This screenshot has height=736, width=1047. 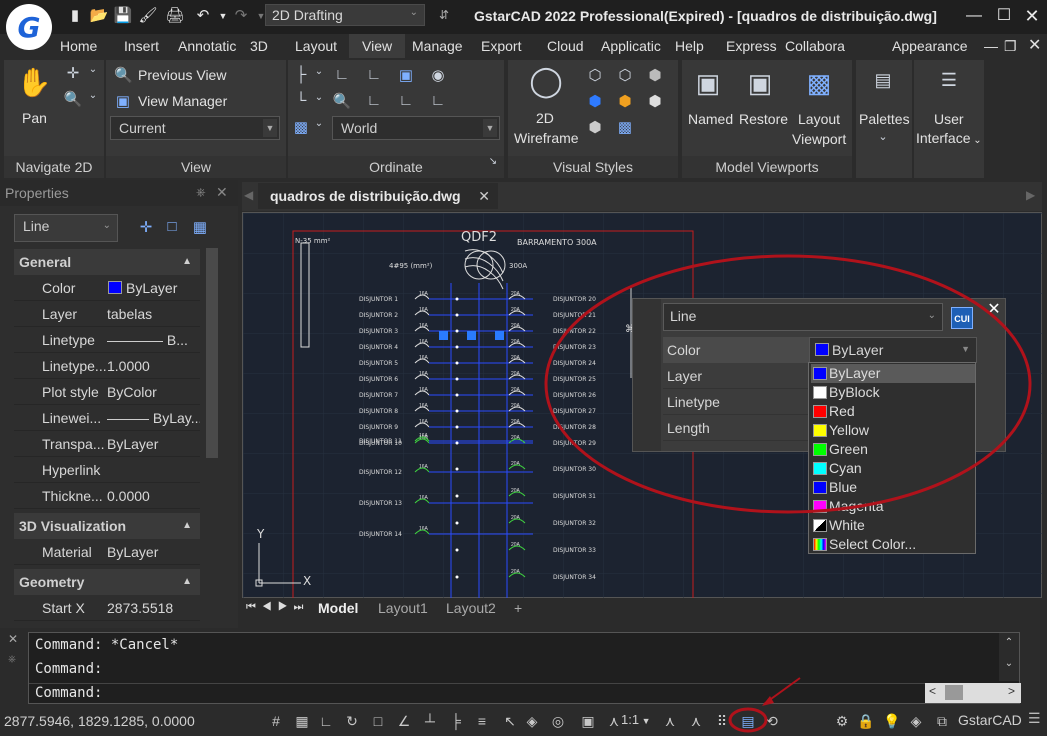 What do you see at coordinates (988, 46) in the screenshot?
I see `ribbon-minimize-icon: —` at bounding box center [988, 46].